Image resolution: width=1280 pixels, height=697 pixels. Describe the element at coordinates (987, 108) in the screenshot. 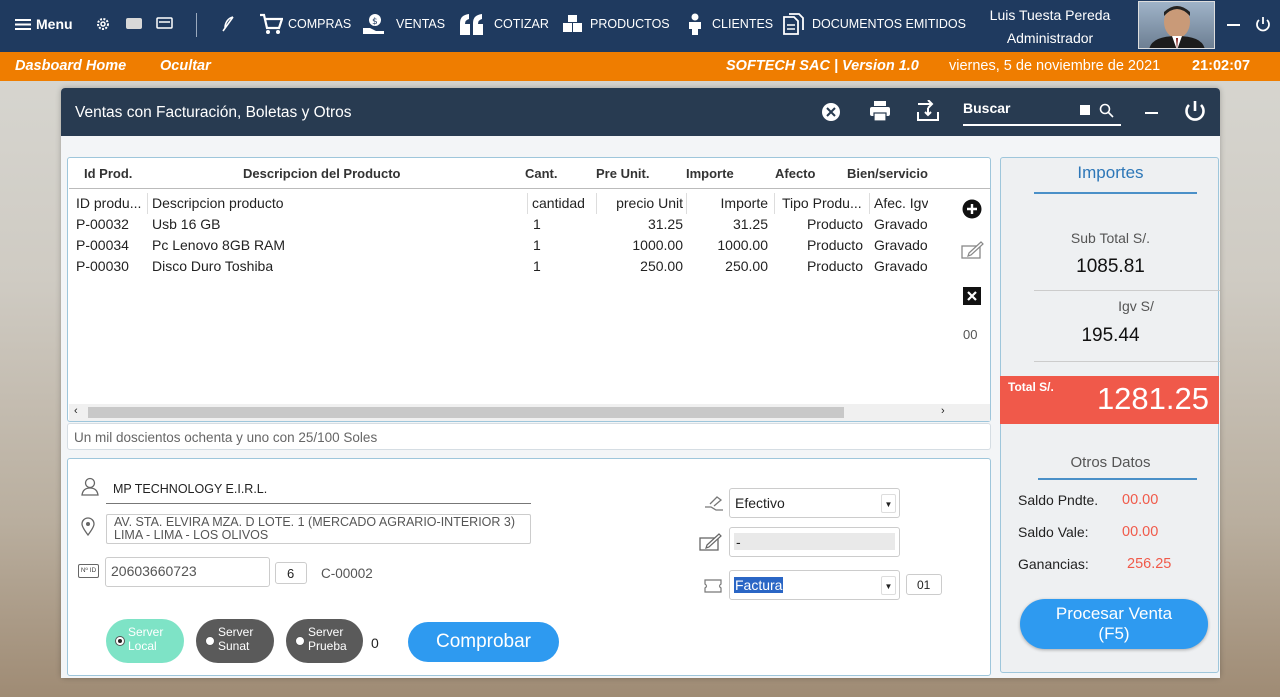

I see `search-label: Buscar` at that location.